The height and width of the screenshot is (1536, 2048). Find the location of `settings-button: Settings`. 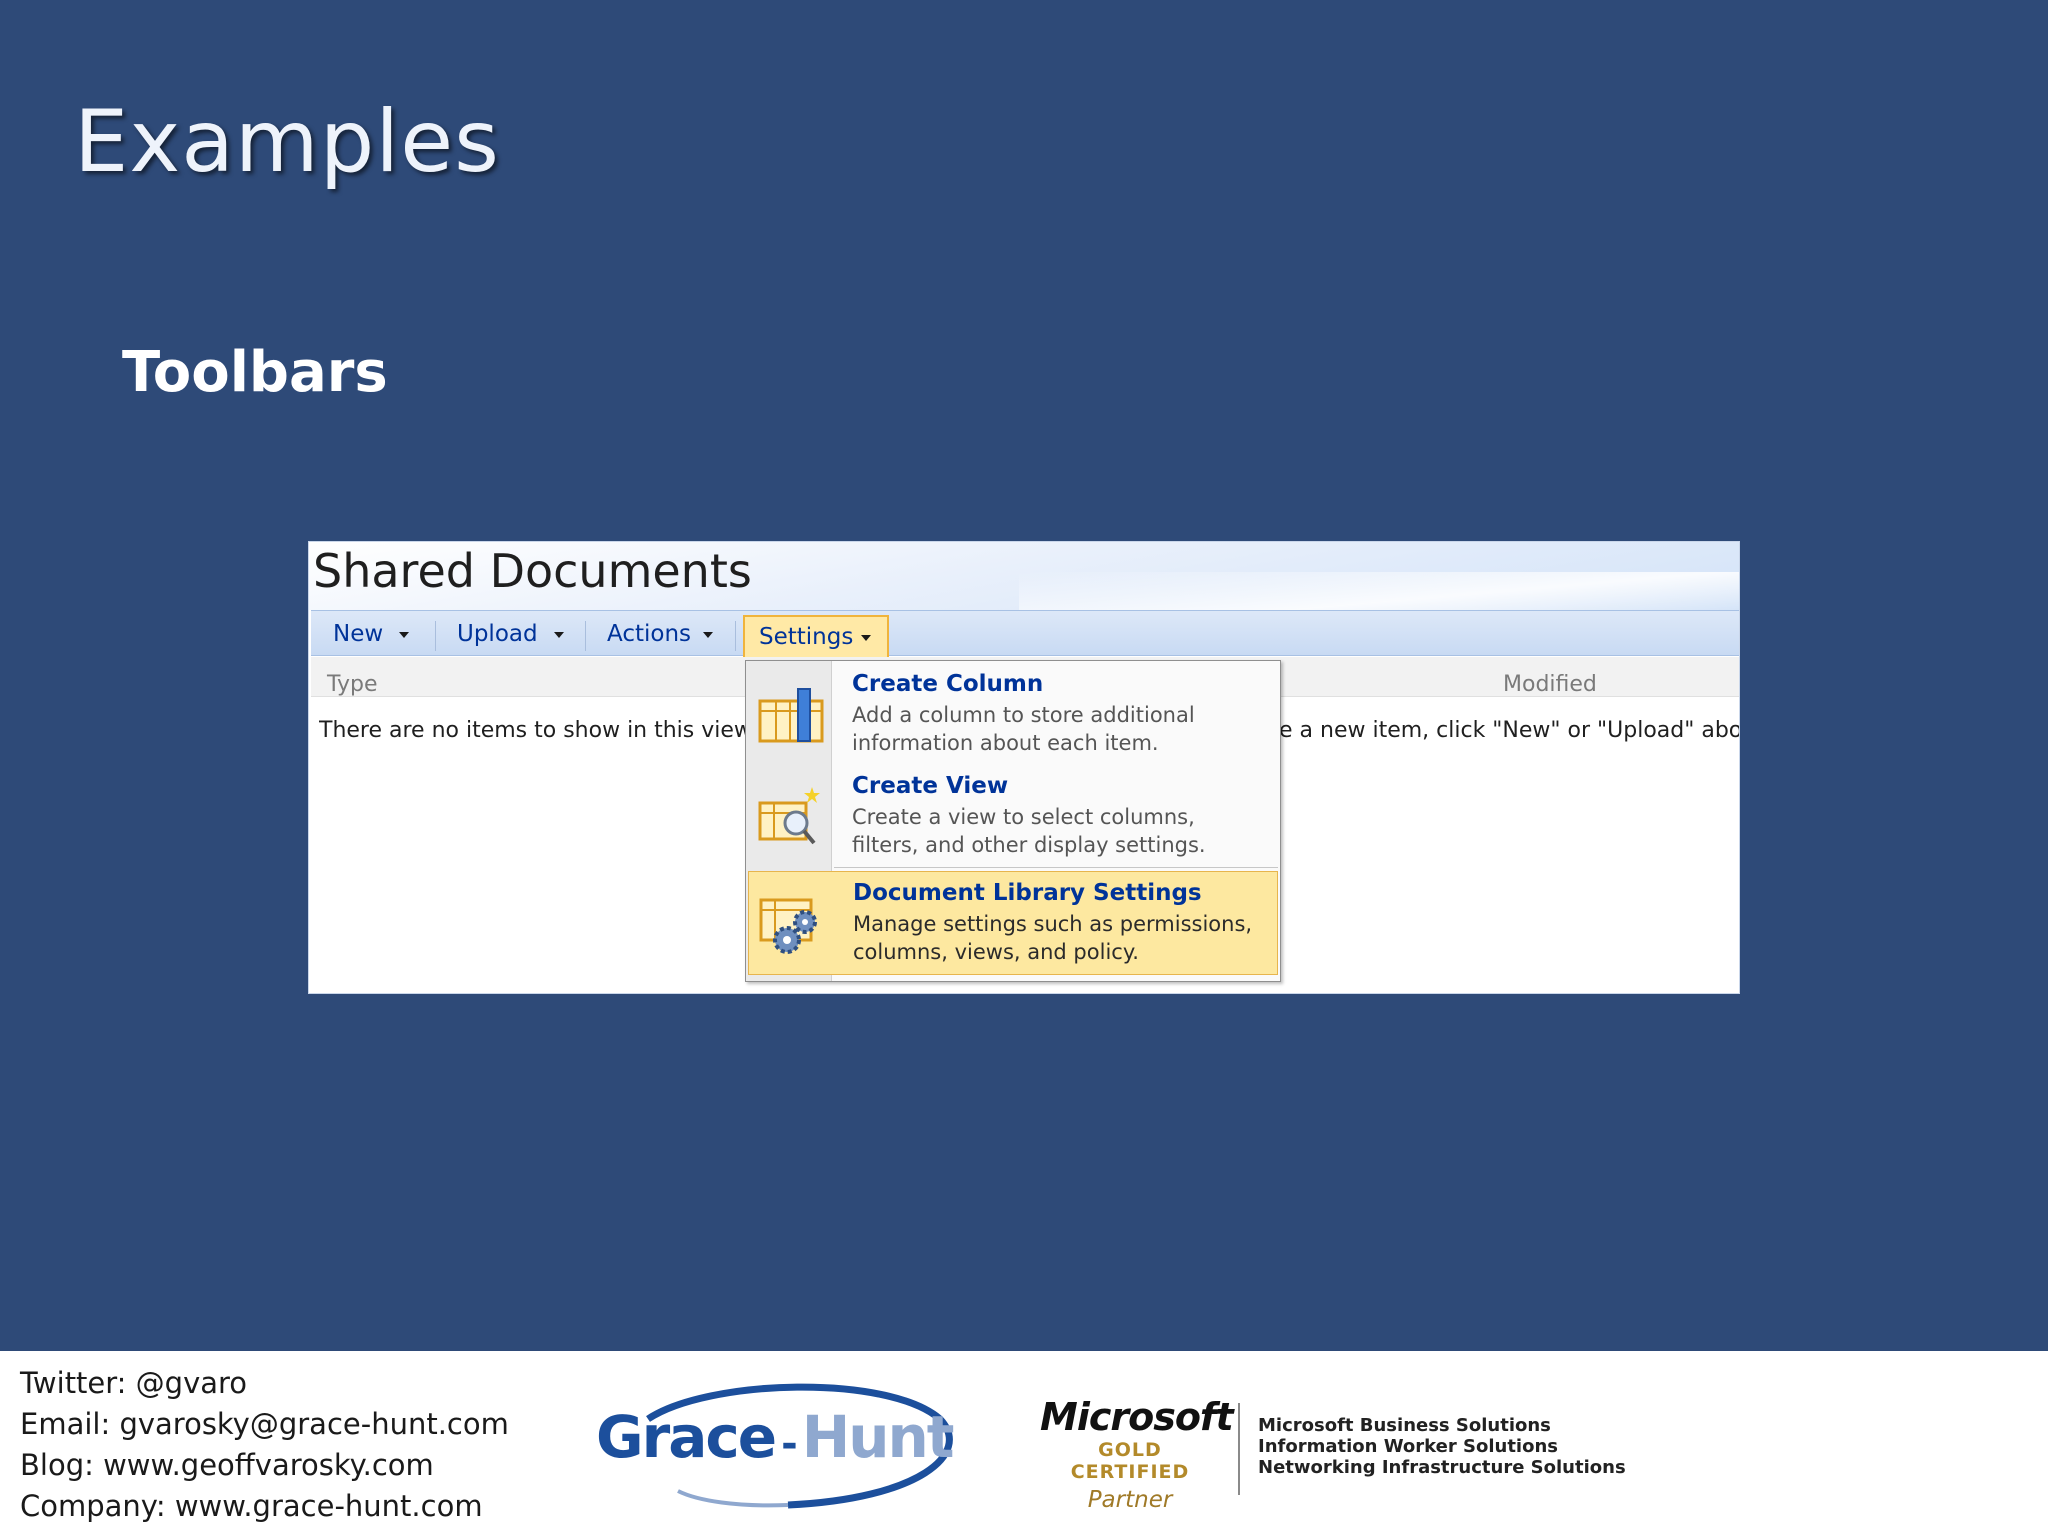

settings-button: Settings is located at coordinates (816, 637).